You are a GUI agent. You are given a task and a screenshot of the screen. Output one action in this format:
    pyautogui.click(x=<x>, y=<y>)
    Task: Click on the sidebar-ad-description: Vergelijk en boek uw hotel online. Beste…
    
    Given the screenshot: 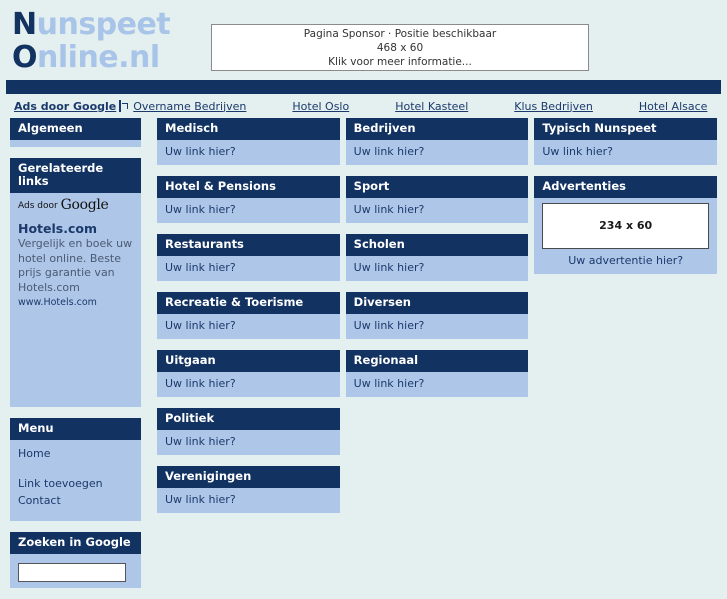 What is the action you would take?
    pyautogui.click(x=75, y=265)
    